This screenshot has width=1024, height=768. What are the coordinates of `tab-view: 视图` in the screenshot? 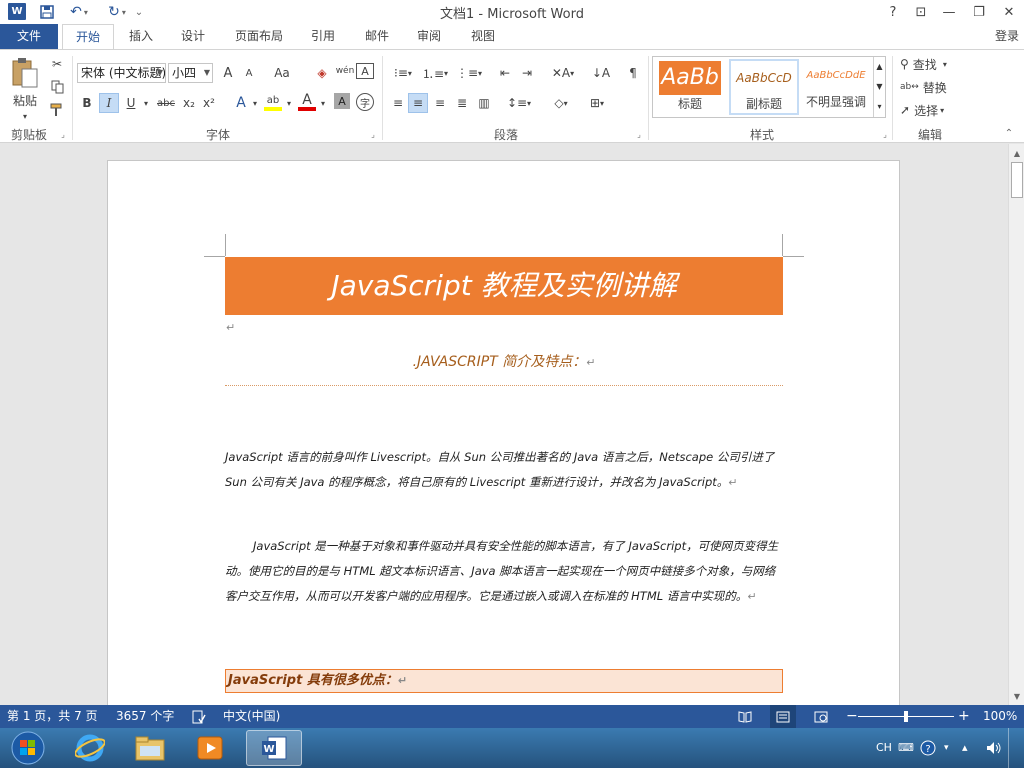 It's located at (483, 36).